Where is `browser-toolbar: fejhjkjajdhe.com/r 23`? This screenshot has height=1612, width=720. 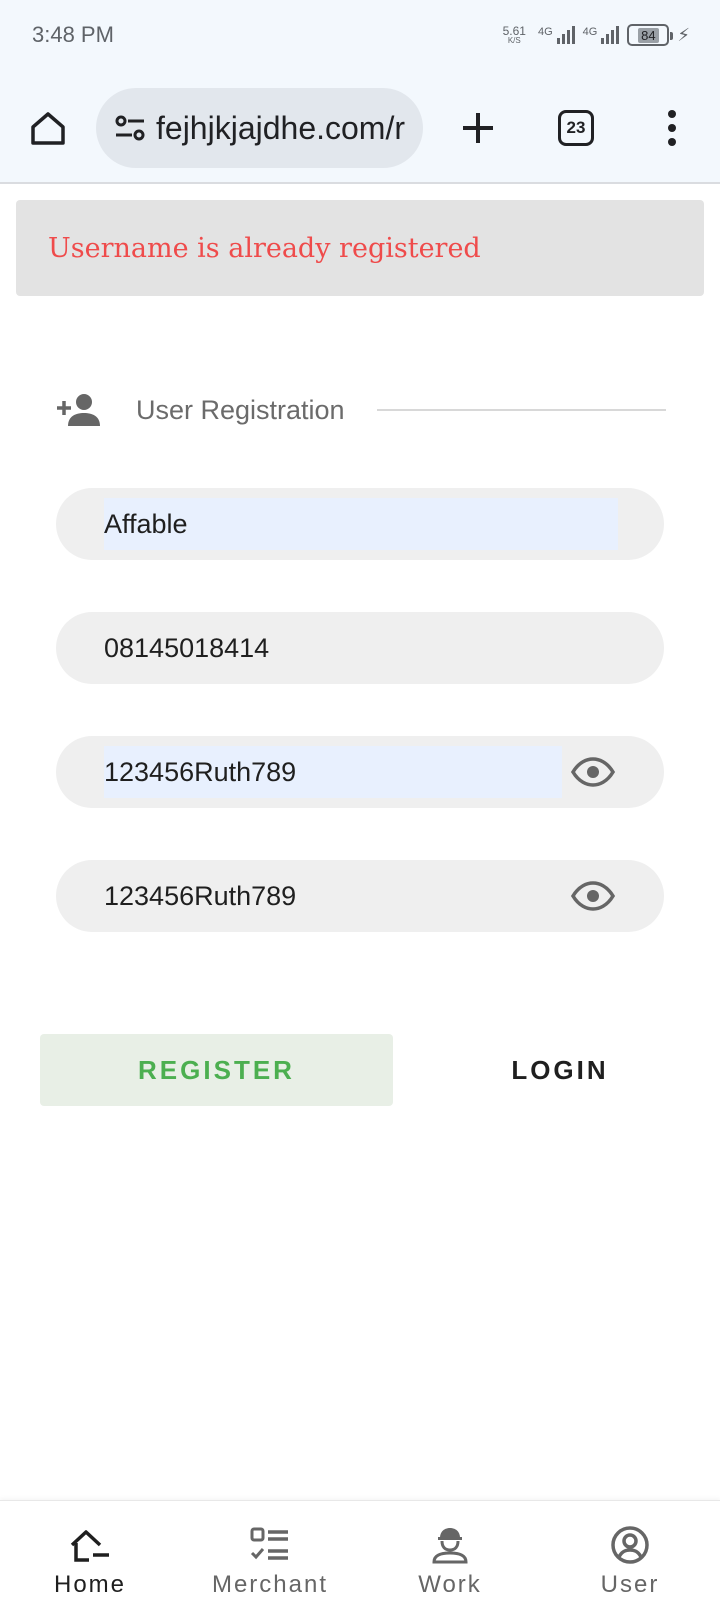
browser-toolbar: fejhjkjajdhe.com/r 23 is located at coordinates (360, 129).